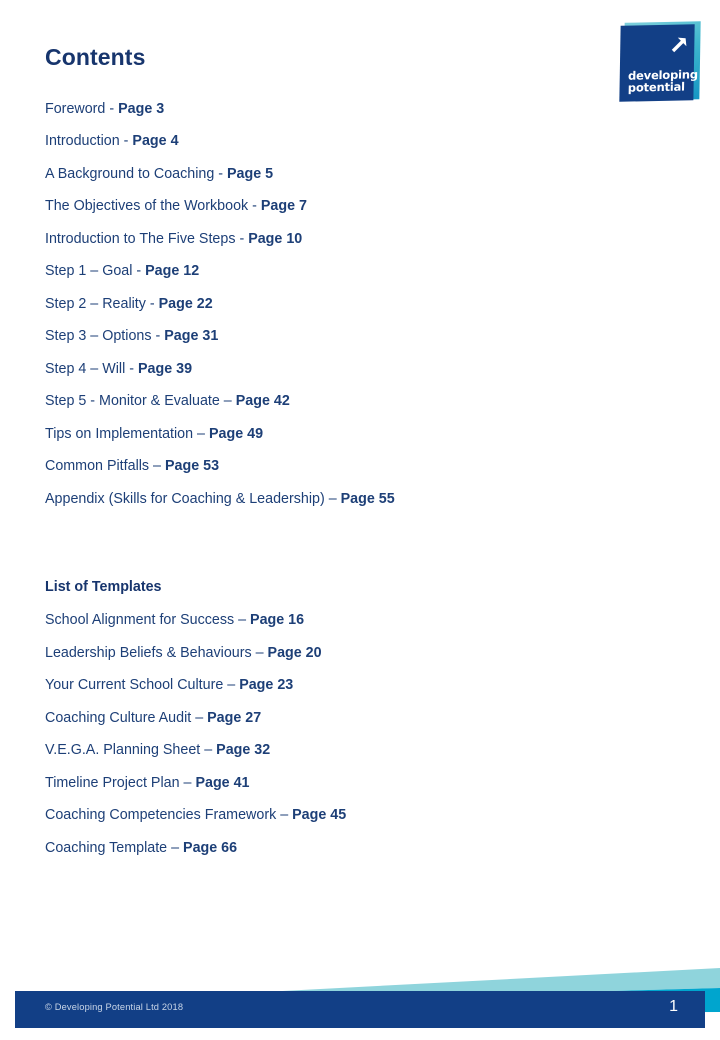 The height and width of the screenshot is (1040, 720). I want to click on toc-entry: Step 3 – Options - Page 31, so click(325, 336).